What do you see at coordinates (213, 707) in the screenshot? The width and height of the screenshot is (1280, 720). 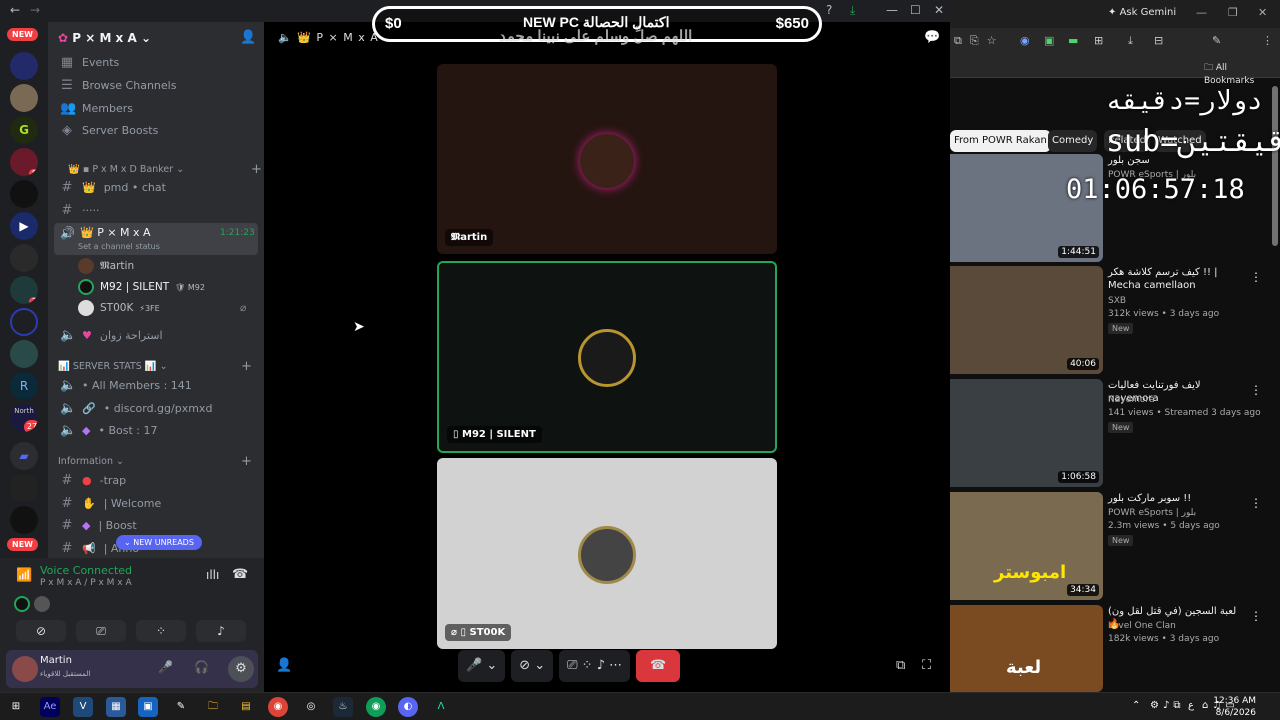 I see `file-explorer-icon: 🗀` at bounding box center [213, 707].